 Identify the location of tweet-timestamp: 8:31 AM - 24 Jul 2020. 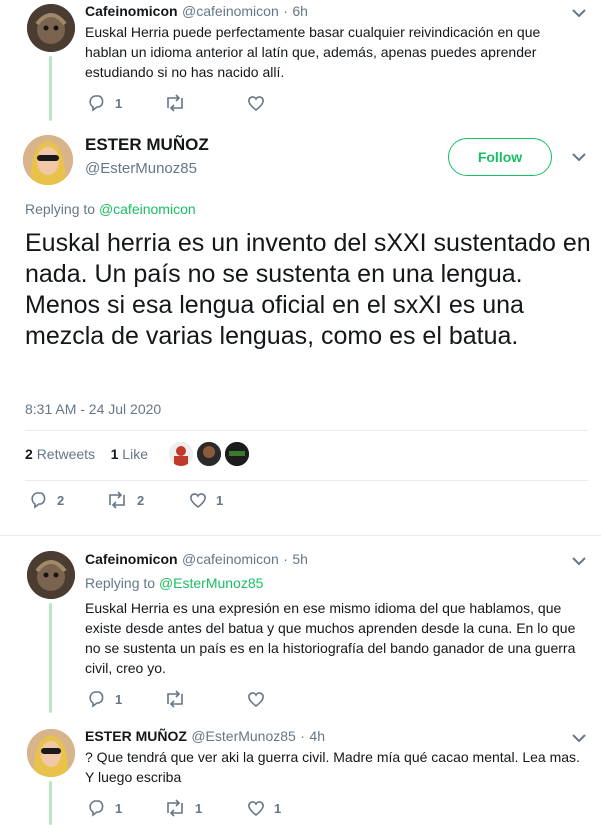
(93, 409).